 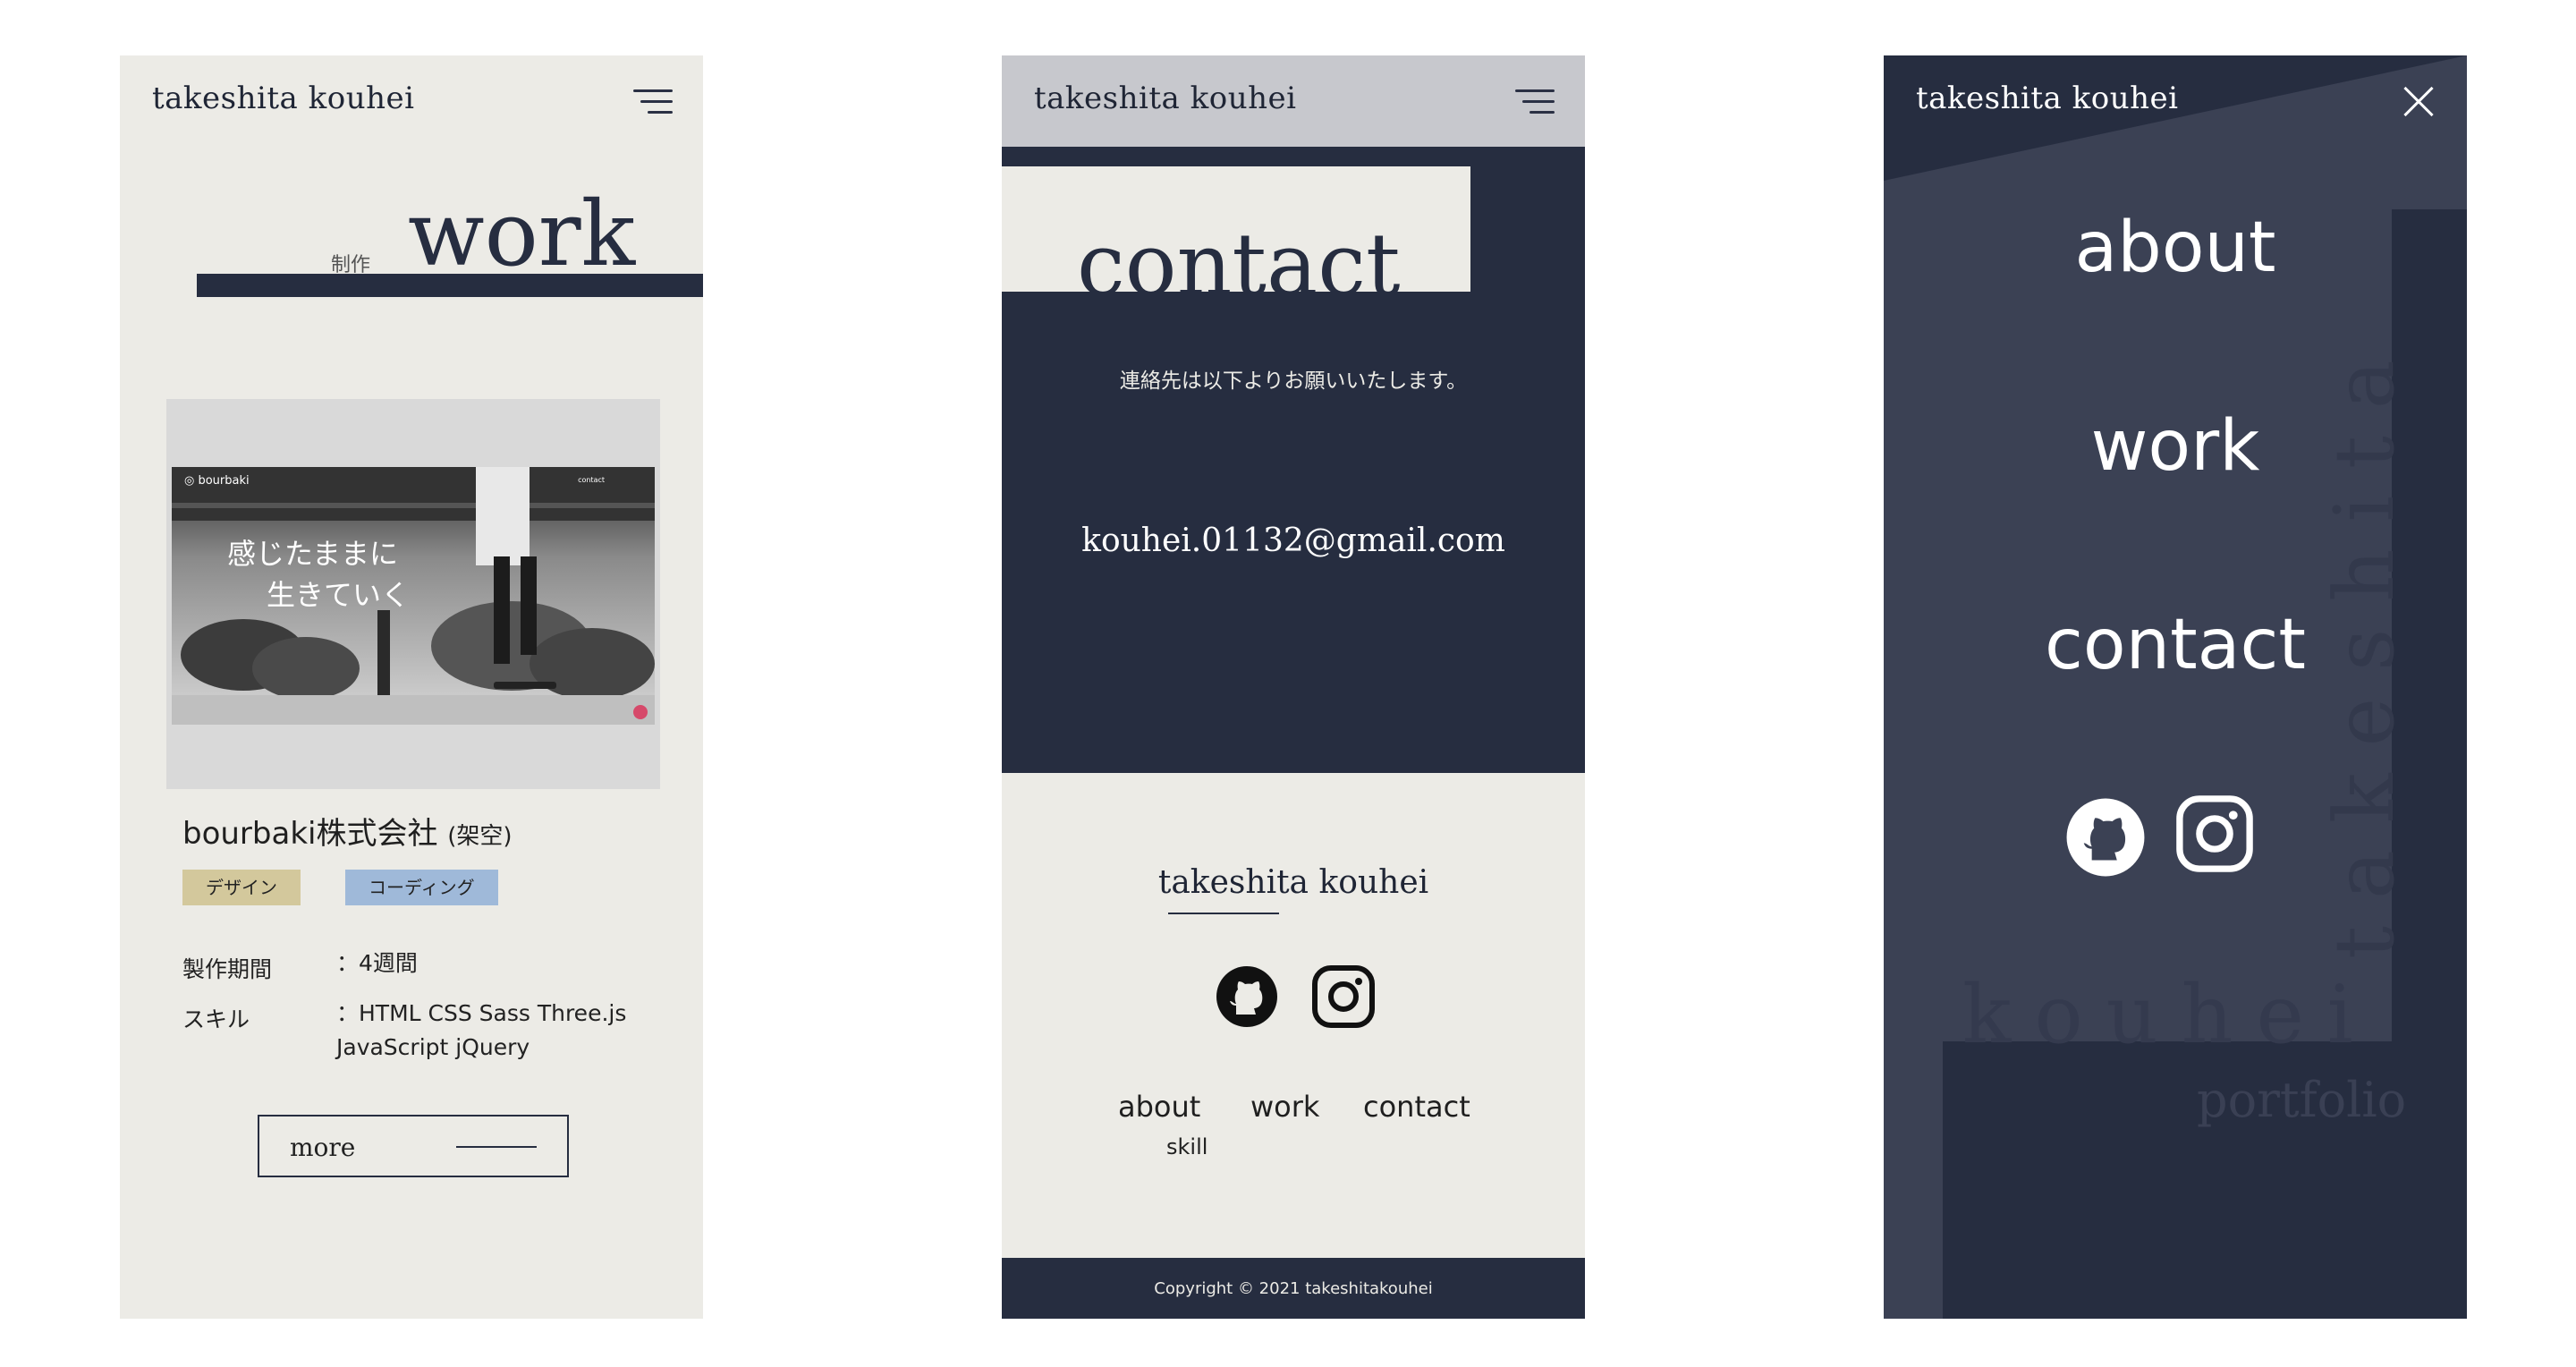 I want to click on work-thumbnail-image: ◎ bourbaki contact 感じたままに 生きていく, so click(x=413, y=596).